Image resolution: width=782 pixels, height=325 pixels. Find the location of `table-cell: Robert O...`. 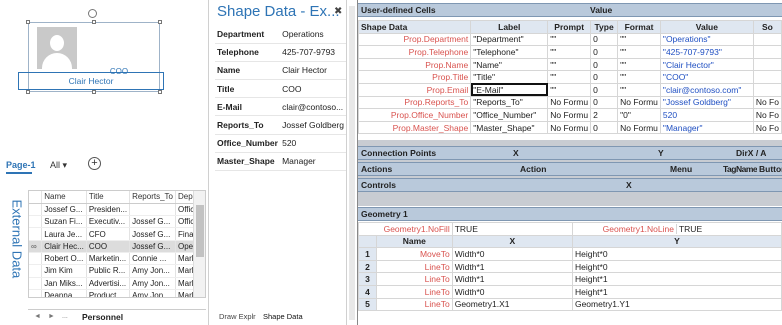

table-cell: Robert O... is located at coordinates (64, 259).